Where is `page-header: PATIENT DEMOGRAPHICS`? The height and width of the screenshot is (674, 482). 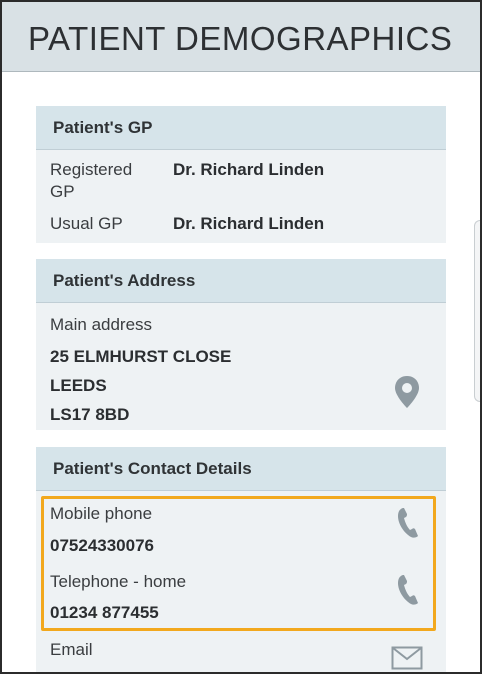
page-header: PATIENT DEMOGRAPHICS is located at coordinates (241, 37).